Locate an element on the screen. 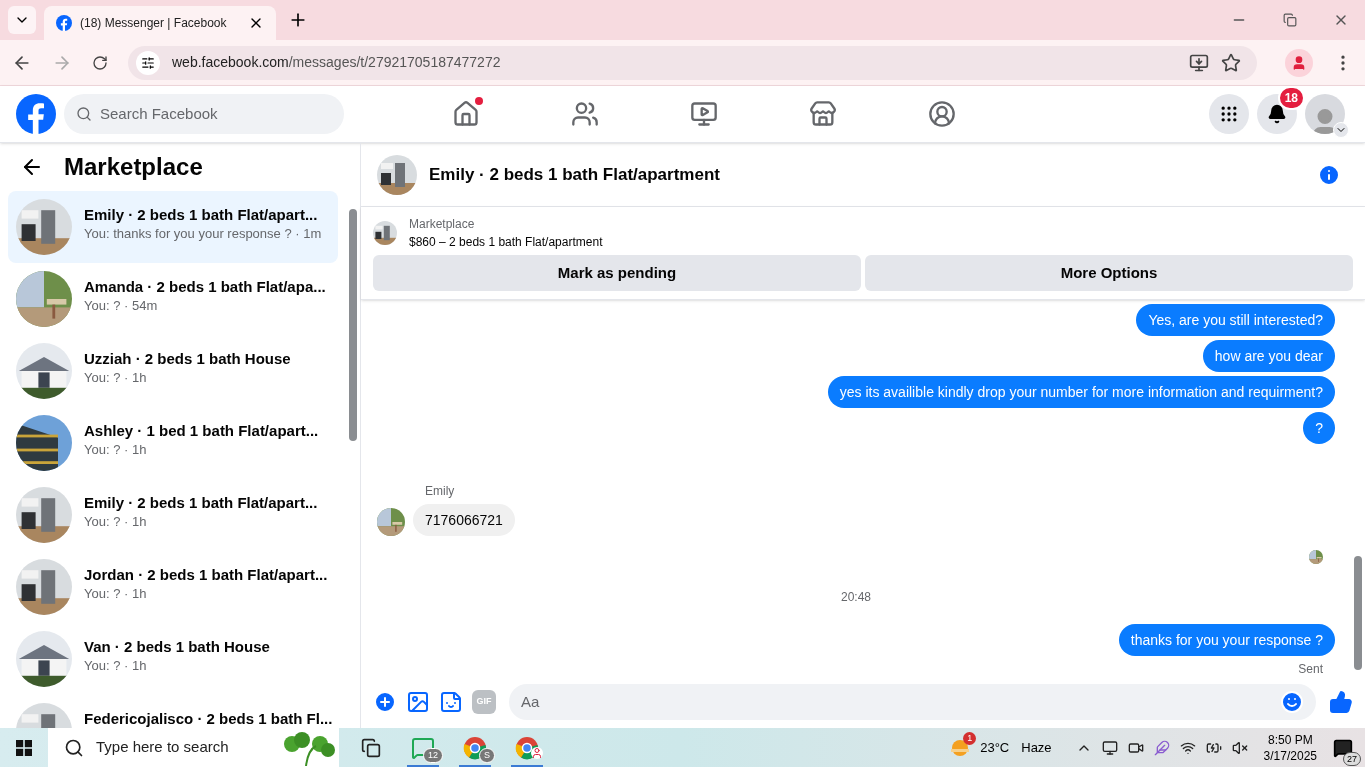 The width and height of the screenshot is (1365, 767). weather-badge: 1 is located at coordinates (970, 738).